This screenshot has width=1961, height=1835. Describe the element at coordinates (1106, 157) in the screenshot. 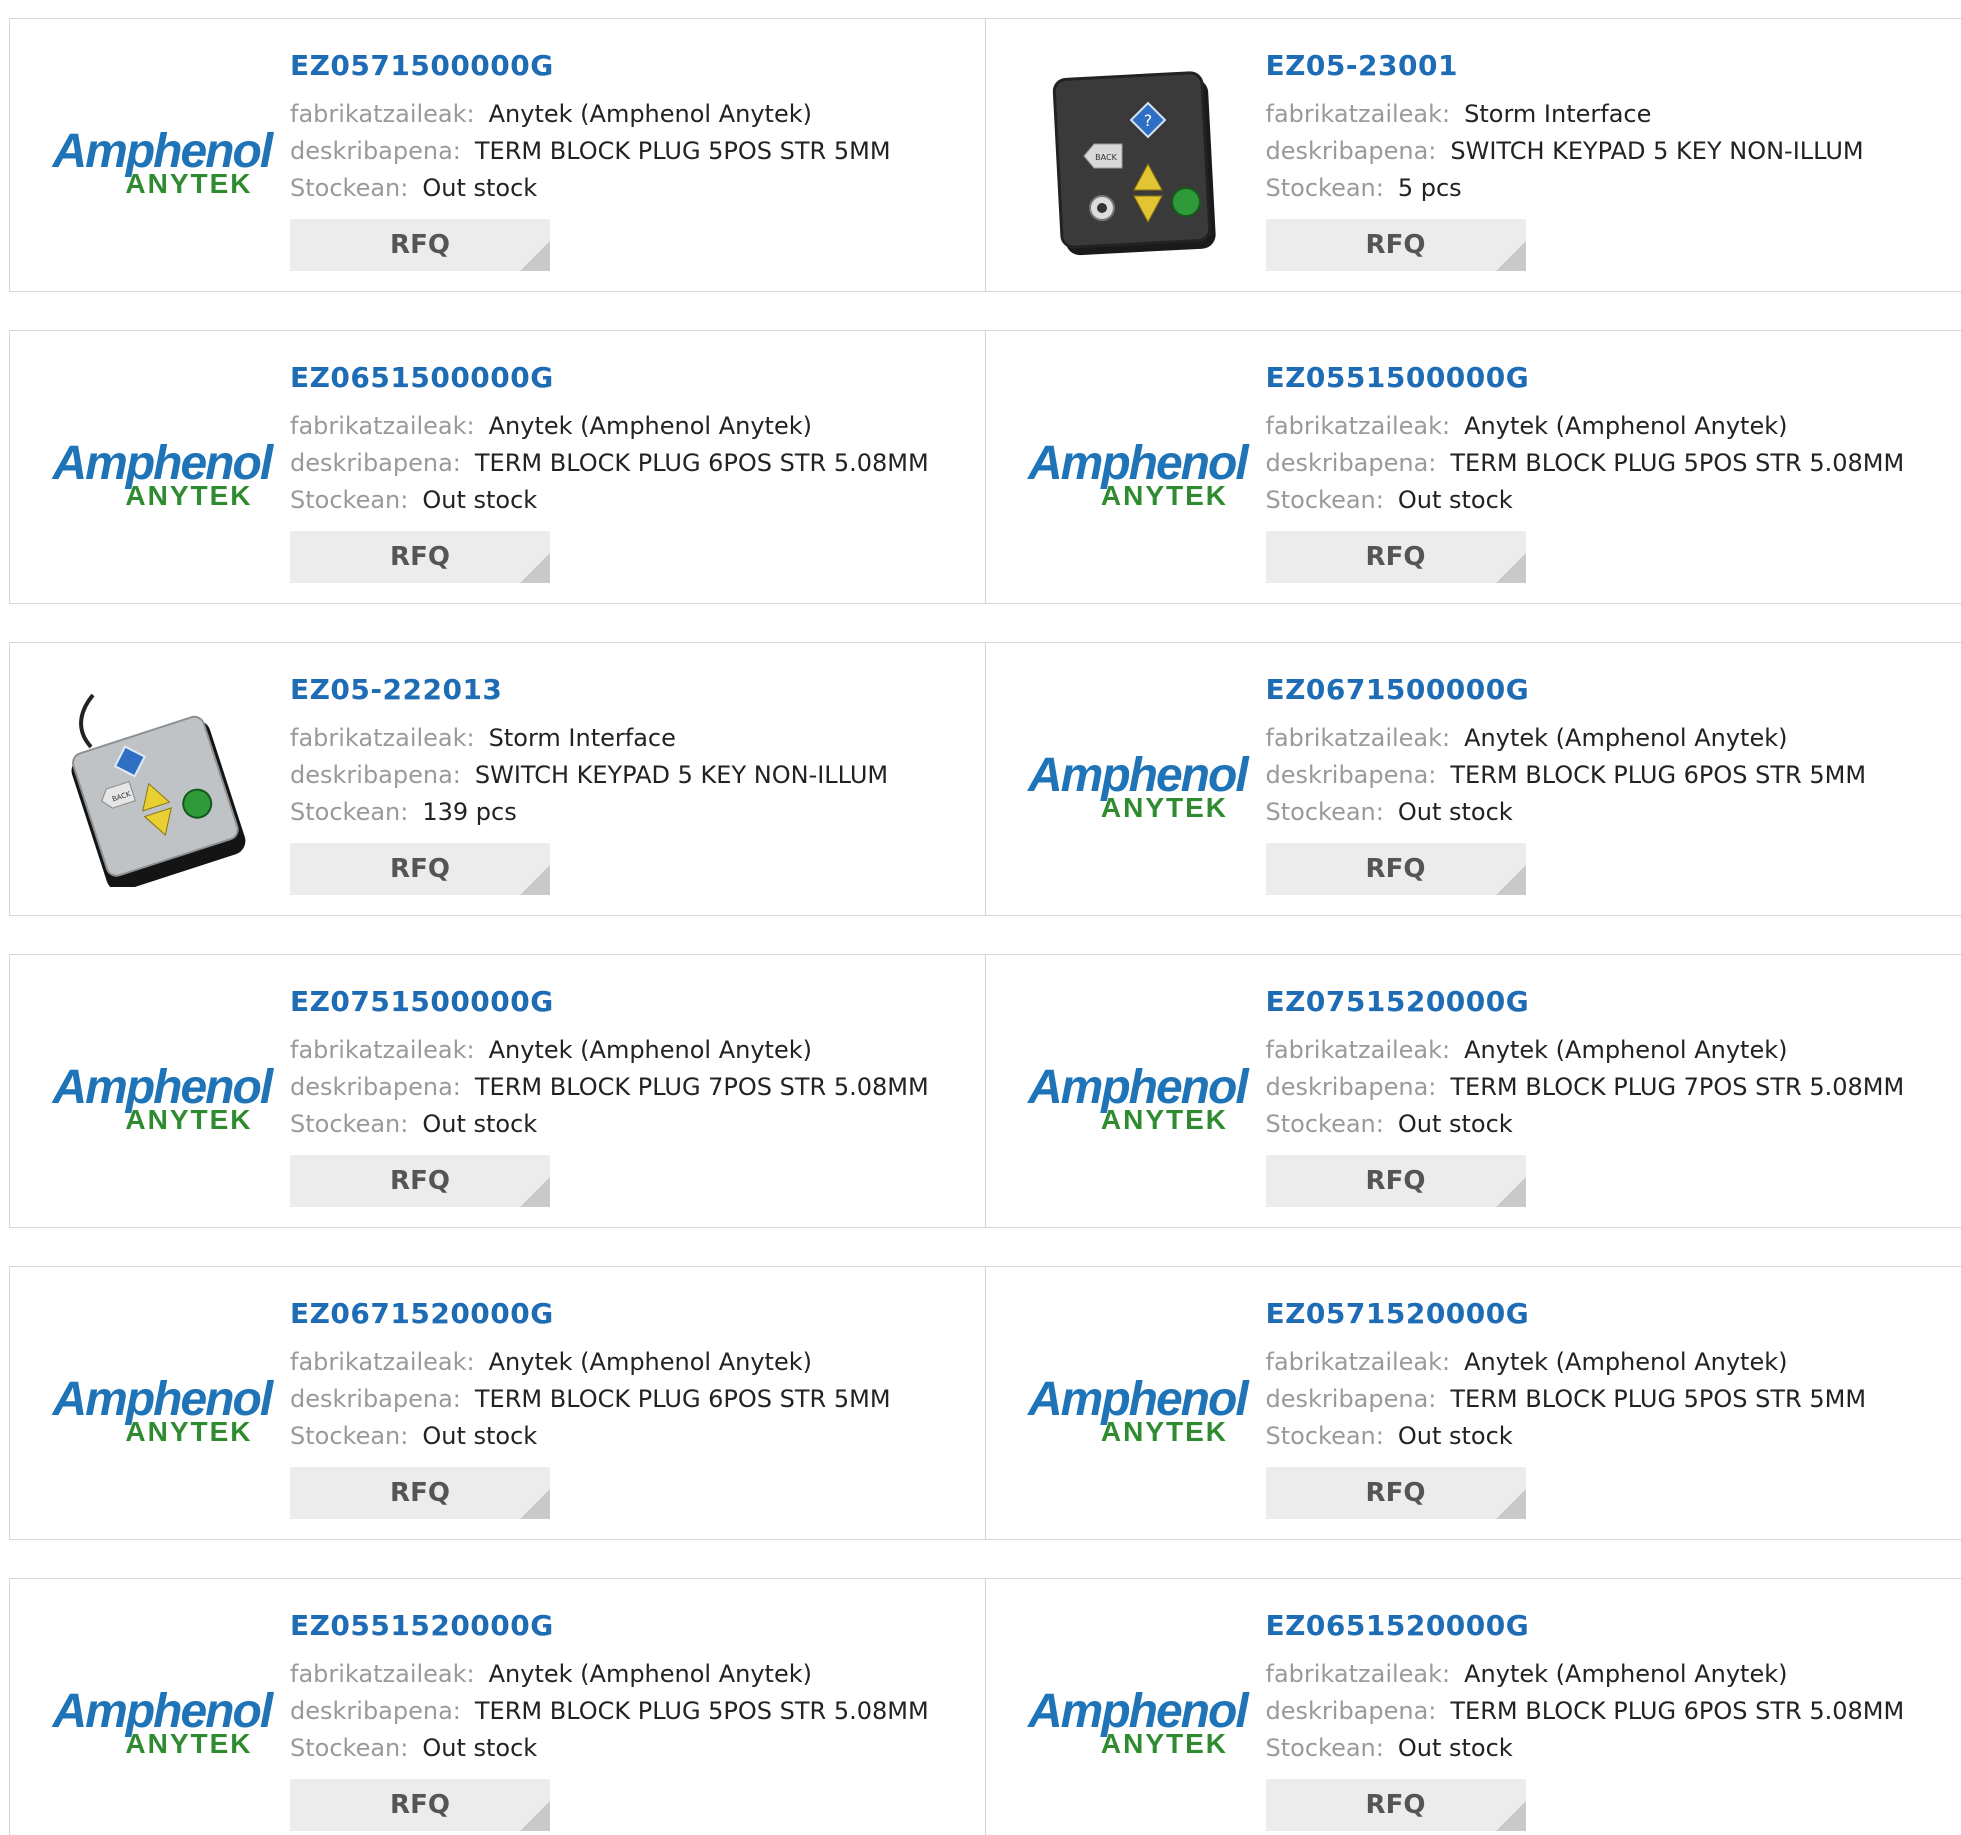

I see `back-key-text: BACK` at that location.